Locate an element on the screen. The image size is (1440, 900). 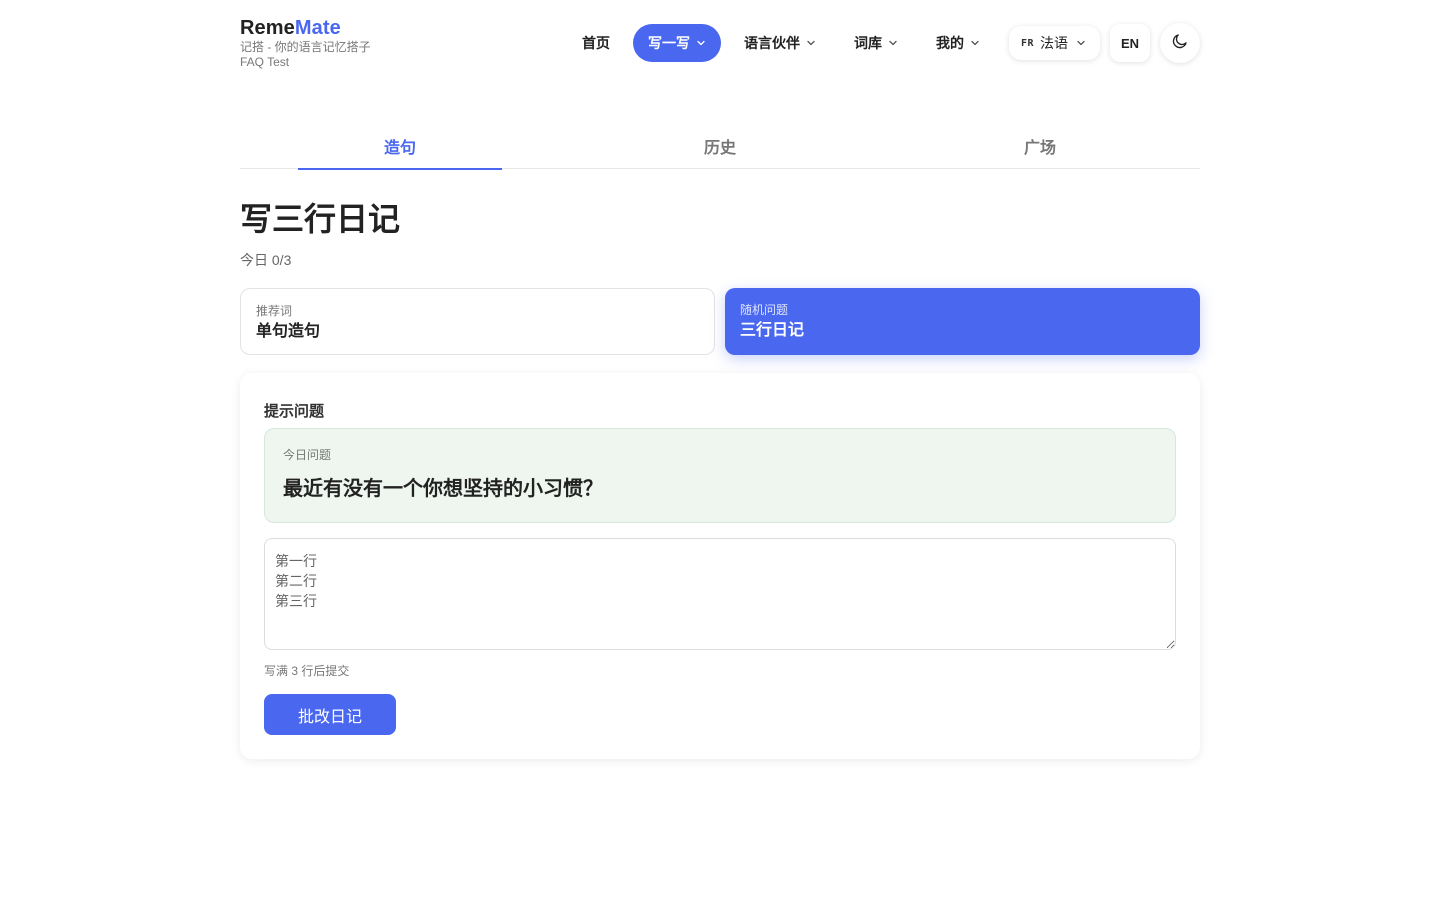
sub-tabs: 造句 历史 广场 is located at coordinates (720, 148).